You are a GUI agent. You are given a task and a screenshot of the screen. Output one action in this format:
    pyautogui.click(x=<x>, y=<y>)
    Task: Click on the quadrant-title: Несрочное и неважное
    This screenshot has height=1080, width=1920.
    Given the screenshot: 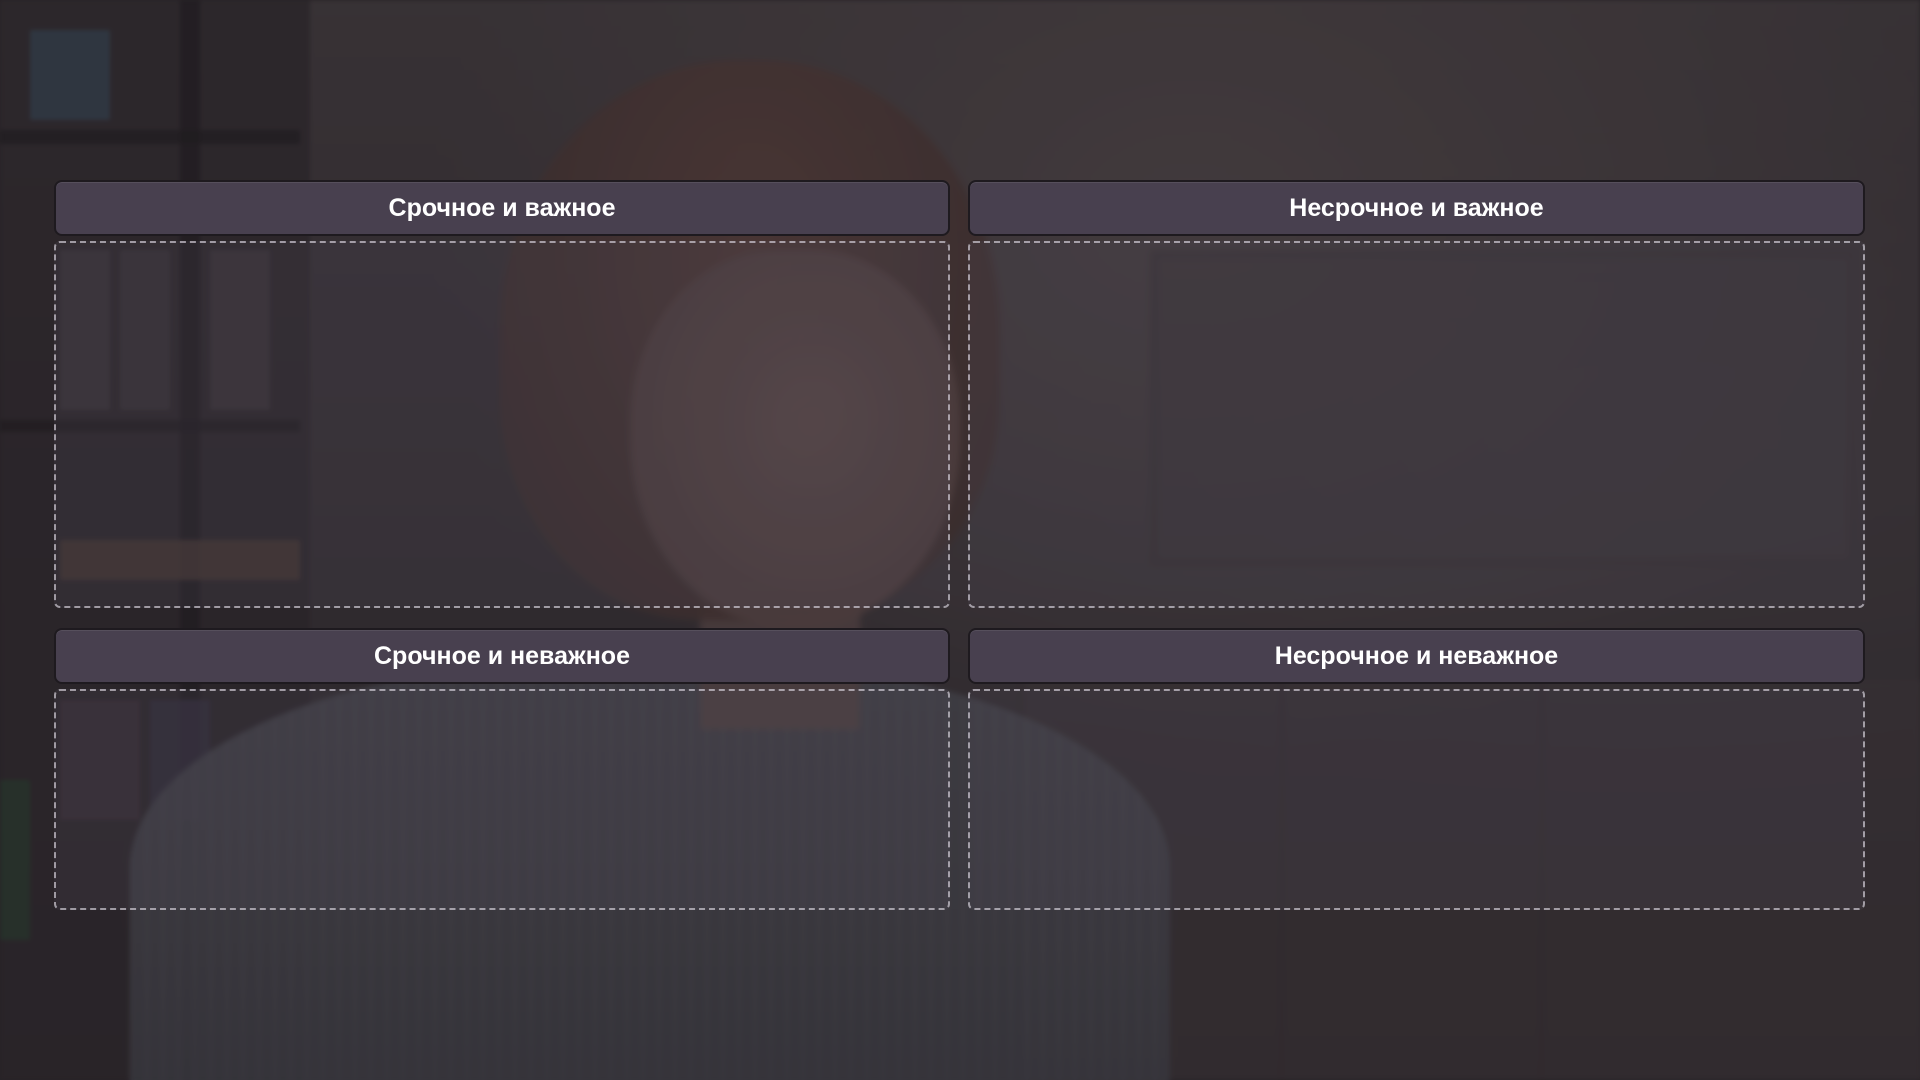 What is the action you would take?
    pyautogui.click(x=1416, y=655)
    